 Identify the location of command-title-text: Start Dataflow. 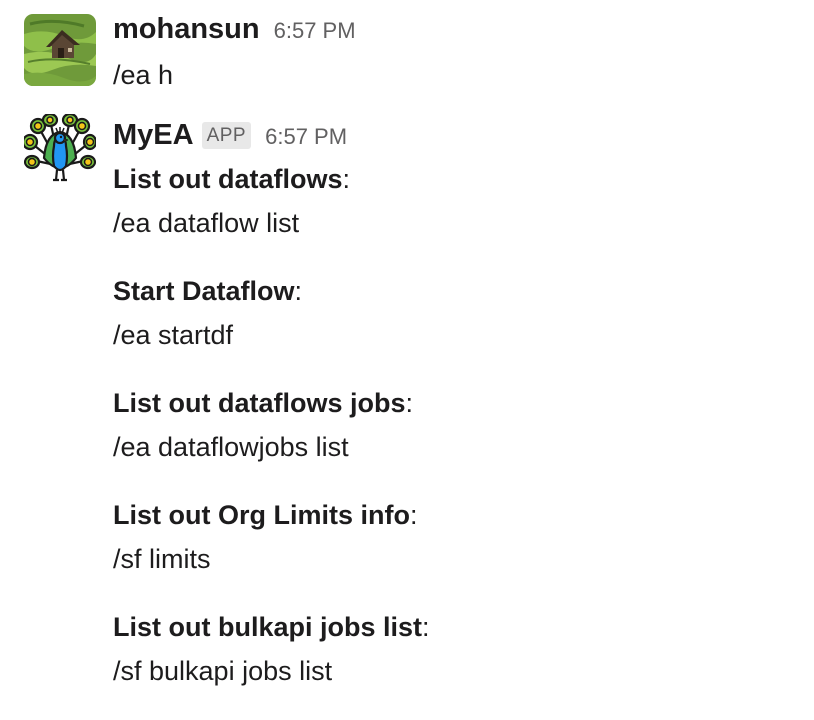
(204, 291).